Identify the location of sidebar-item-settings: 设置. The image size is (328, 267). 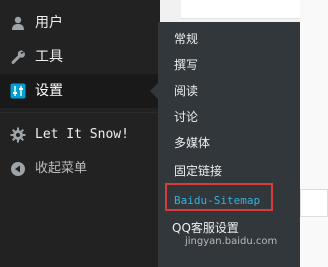
(80, 91).